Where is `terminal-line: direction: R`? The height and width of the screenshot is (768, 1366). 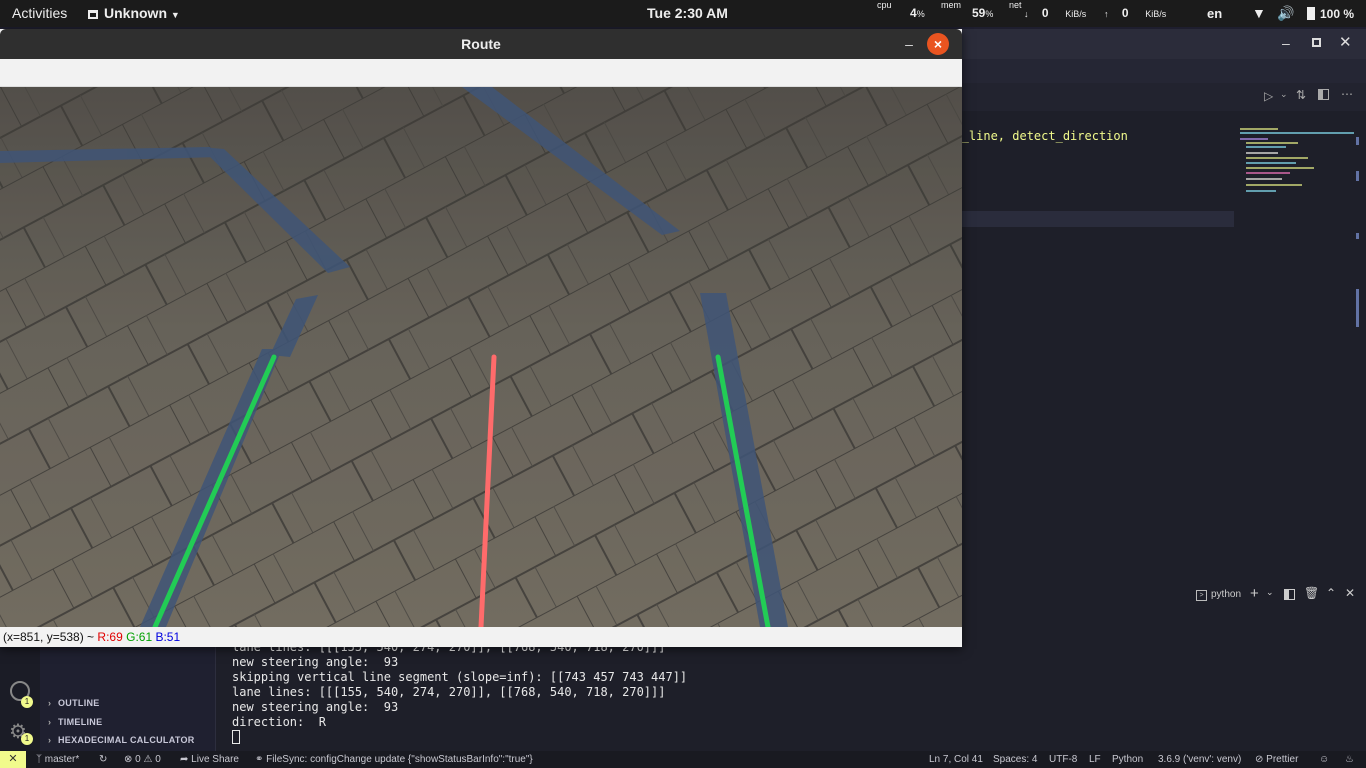
terminal-line: direction: R is located at coordinates (279, 722).